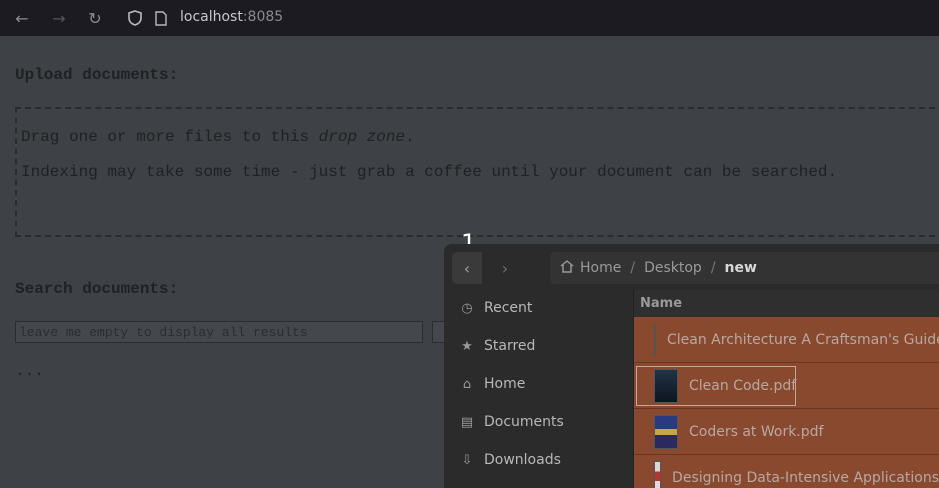 Image resolution: width=939 pixels, height=488 pixels. Describe the element at coordinates (491, 384) in the screenshot. I see `sidebar-item-home: ⌂ Home` at that location.